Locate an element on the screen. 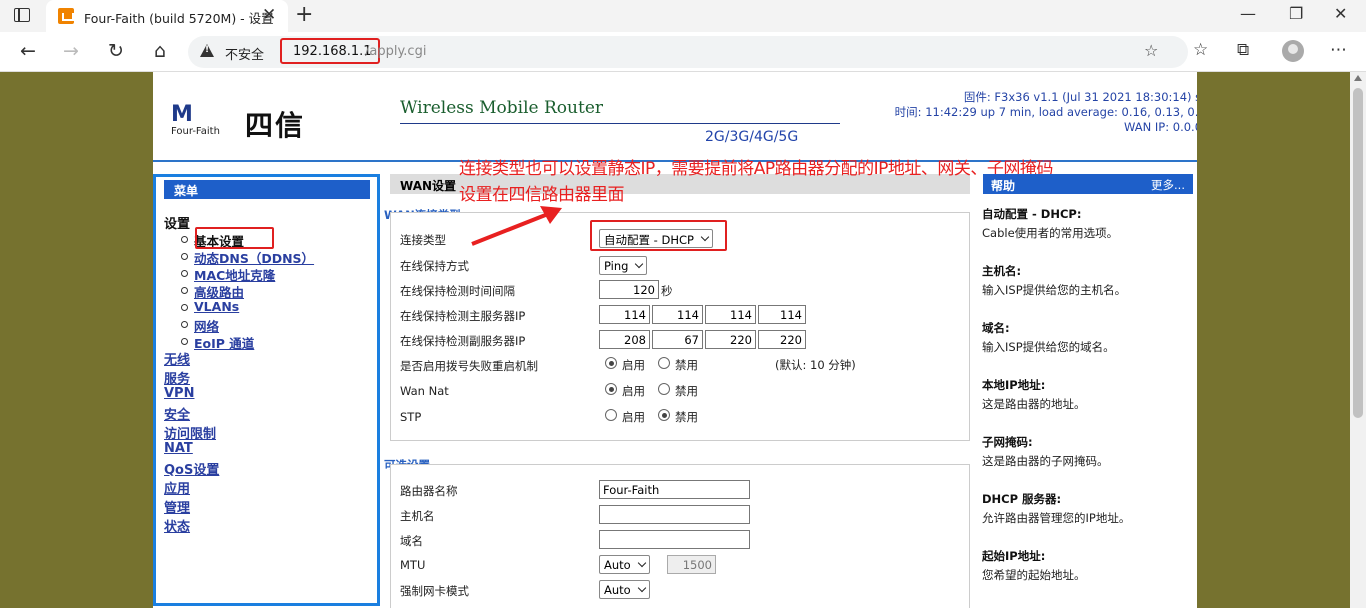 The width and height of the screenshot is (1366, 608). scroll-thumb is located at coordinates (1358, 253).